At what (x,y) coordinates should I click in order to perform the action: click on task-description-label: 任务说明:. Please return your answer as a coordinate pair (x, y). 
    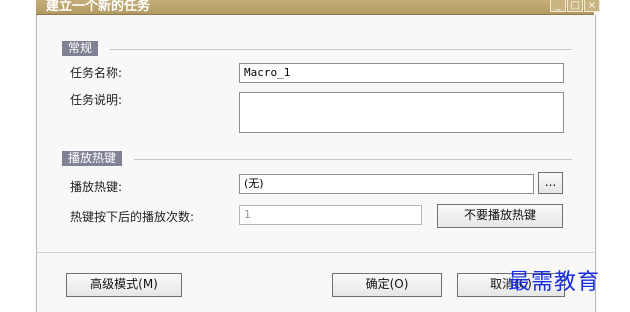
    Looking at the image, I should click on (96, 100).